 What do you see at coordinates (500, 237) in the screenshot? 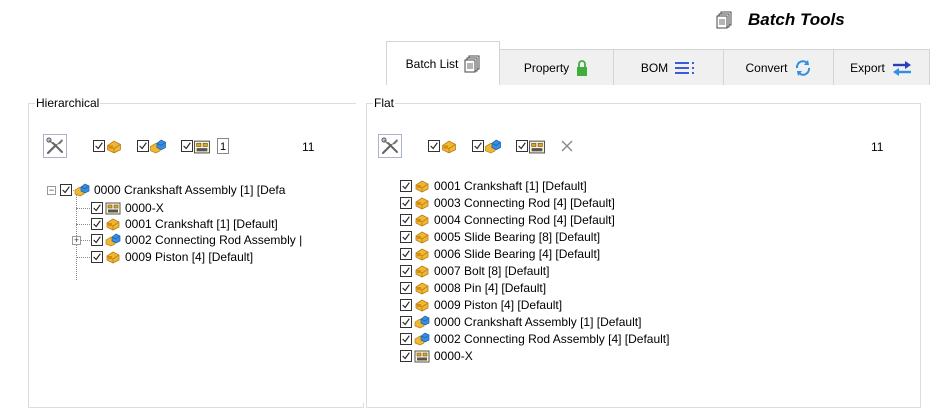
I see `list-item: 0005 Slide Bearing [8] [Default]` at bounding box center [500, 237].